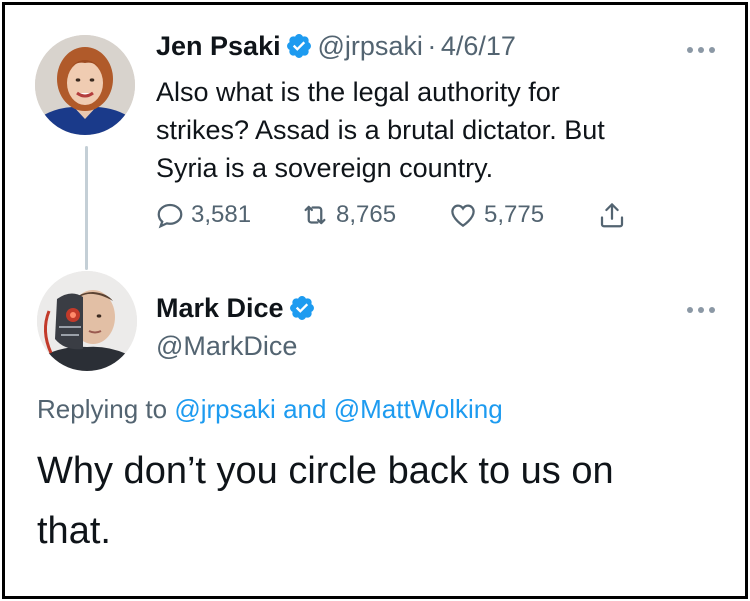 This screenshot has height=601, width=750. Describe the element at coordinates (370, 46) in the screenshot. I see `author-handle: @jrpsaki` at that location.